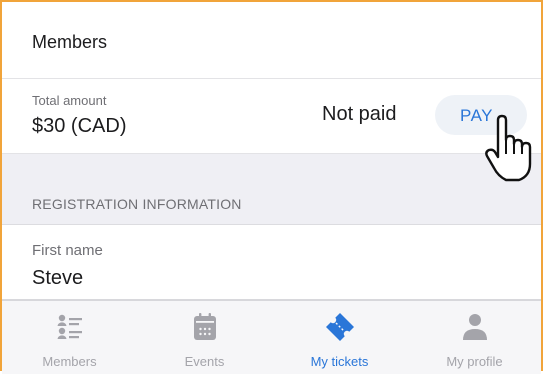 This screenshot has height=374, width=543. What do you see at coordinates (204, 326) in the screenshot?
I see `calendar-icon` at bounding box center [204, 326].